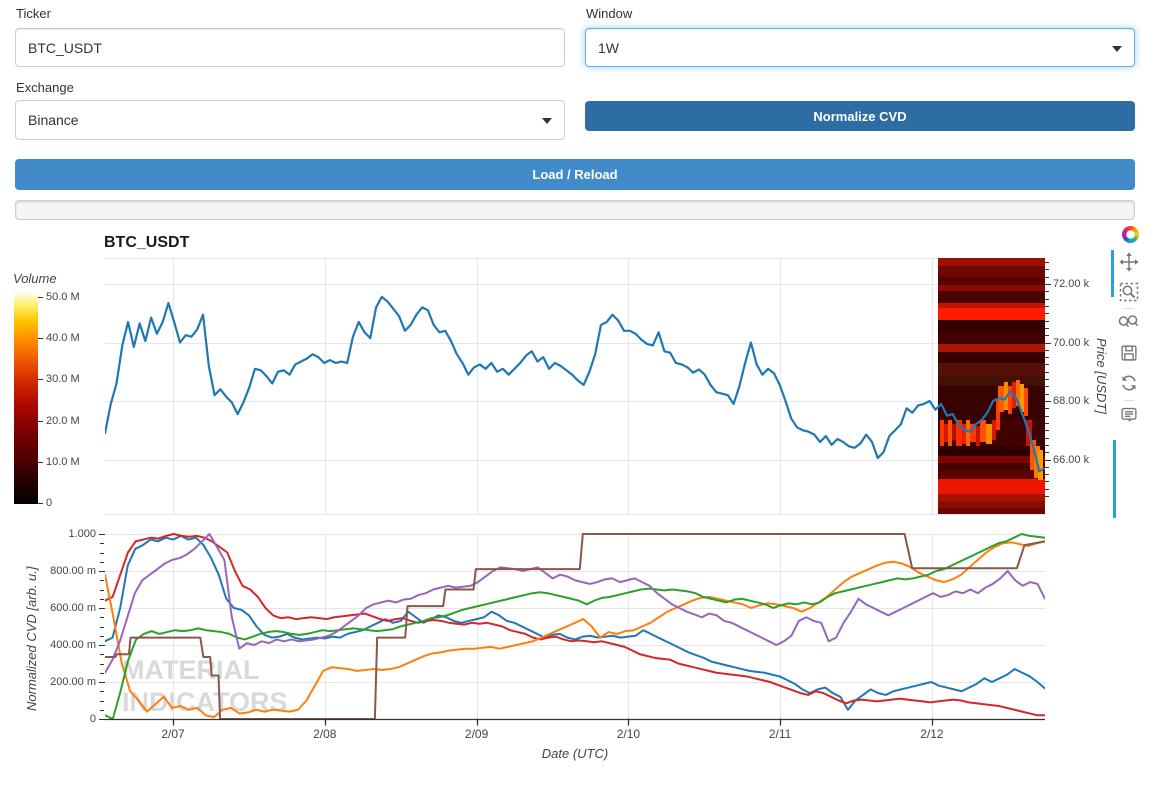 This screenshot has width=1161, height=785. I want to click on reset-axes-button, so click(1129, 383).